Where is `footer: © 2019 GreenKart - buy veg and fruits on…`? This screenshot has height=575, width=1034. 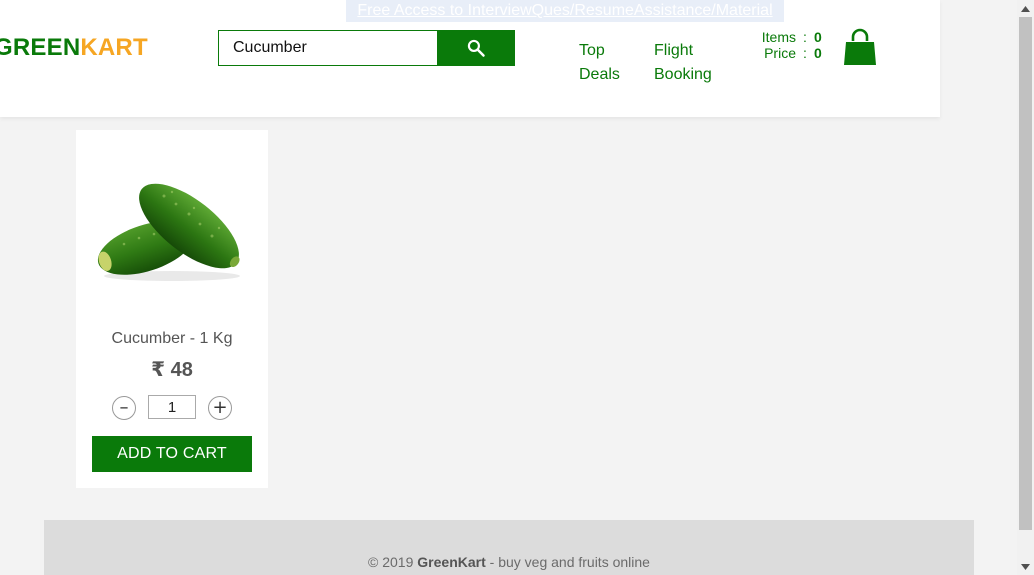 footer: © 2019 GreenKart - buy veg and fruits on… is located at coordinates (509, 547).